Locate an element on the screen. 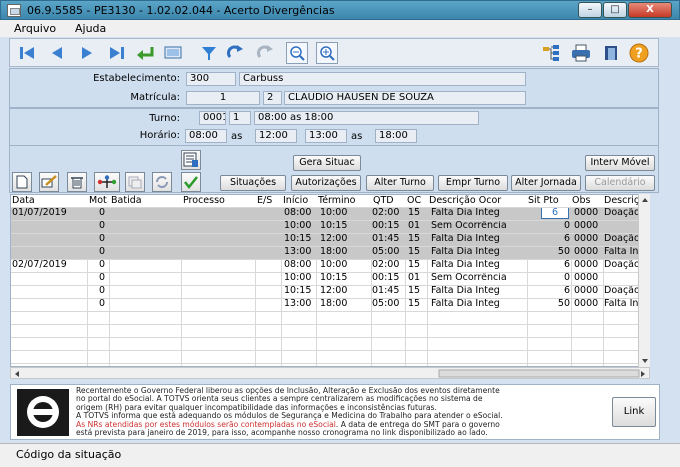 The width and height of the screenshot is (680, 467). cell-termino: 18:00 is located at coordinates (334, 251).